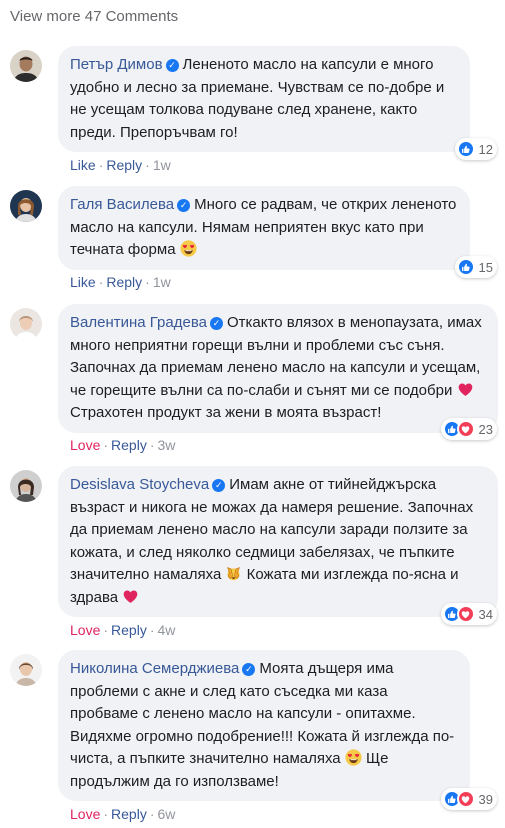 The image size is (505, 828). Describe the element at coordinates (475, 267) in the screenshot. I see `reaction-summary: 15` at that location.